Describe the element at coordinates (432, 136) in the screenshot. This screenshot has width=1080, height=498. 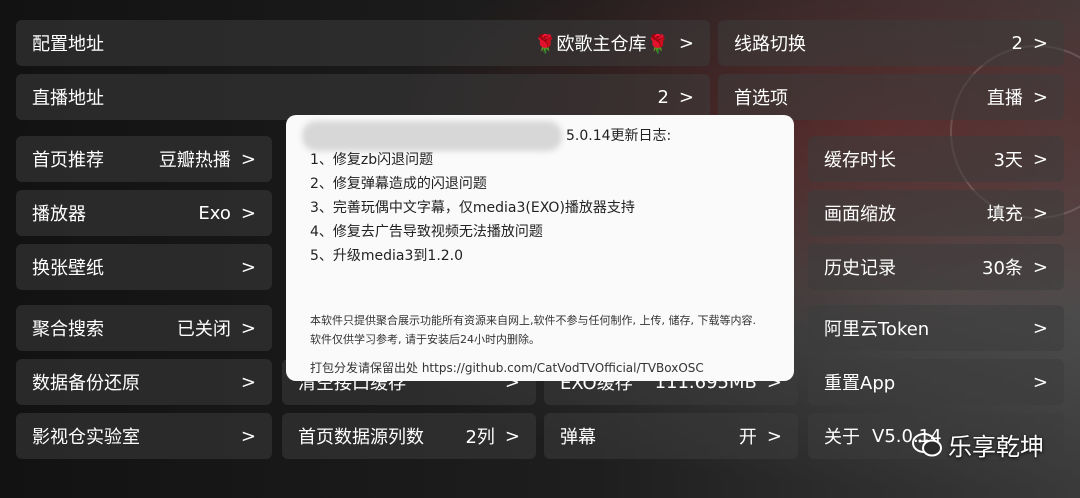
I see `blurred-app-name` at that location.